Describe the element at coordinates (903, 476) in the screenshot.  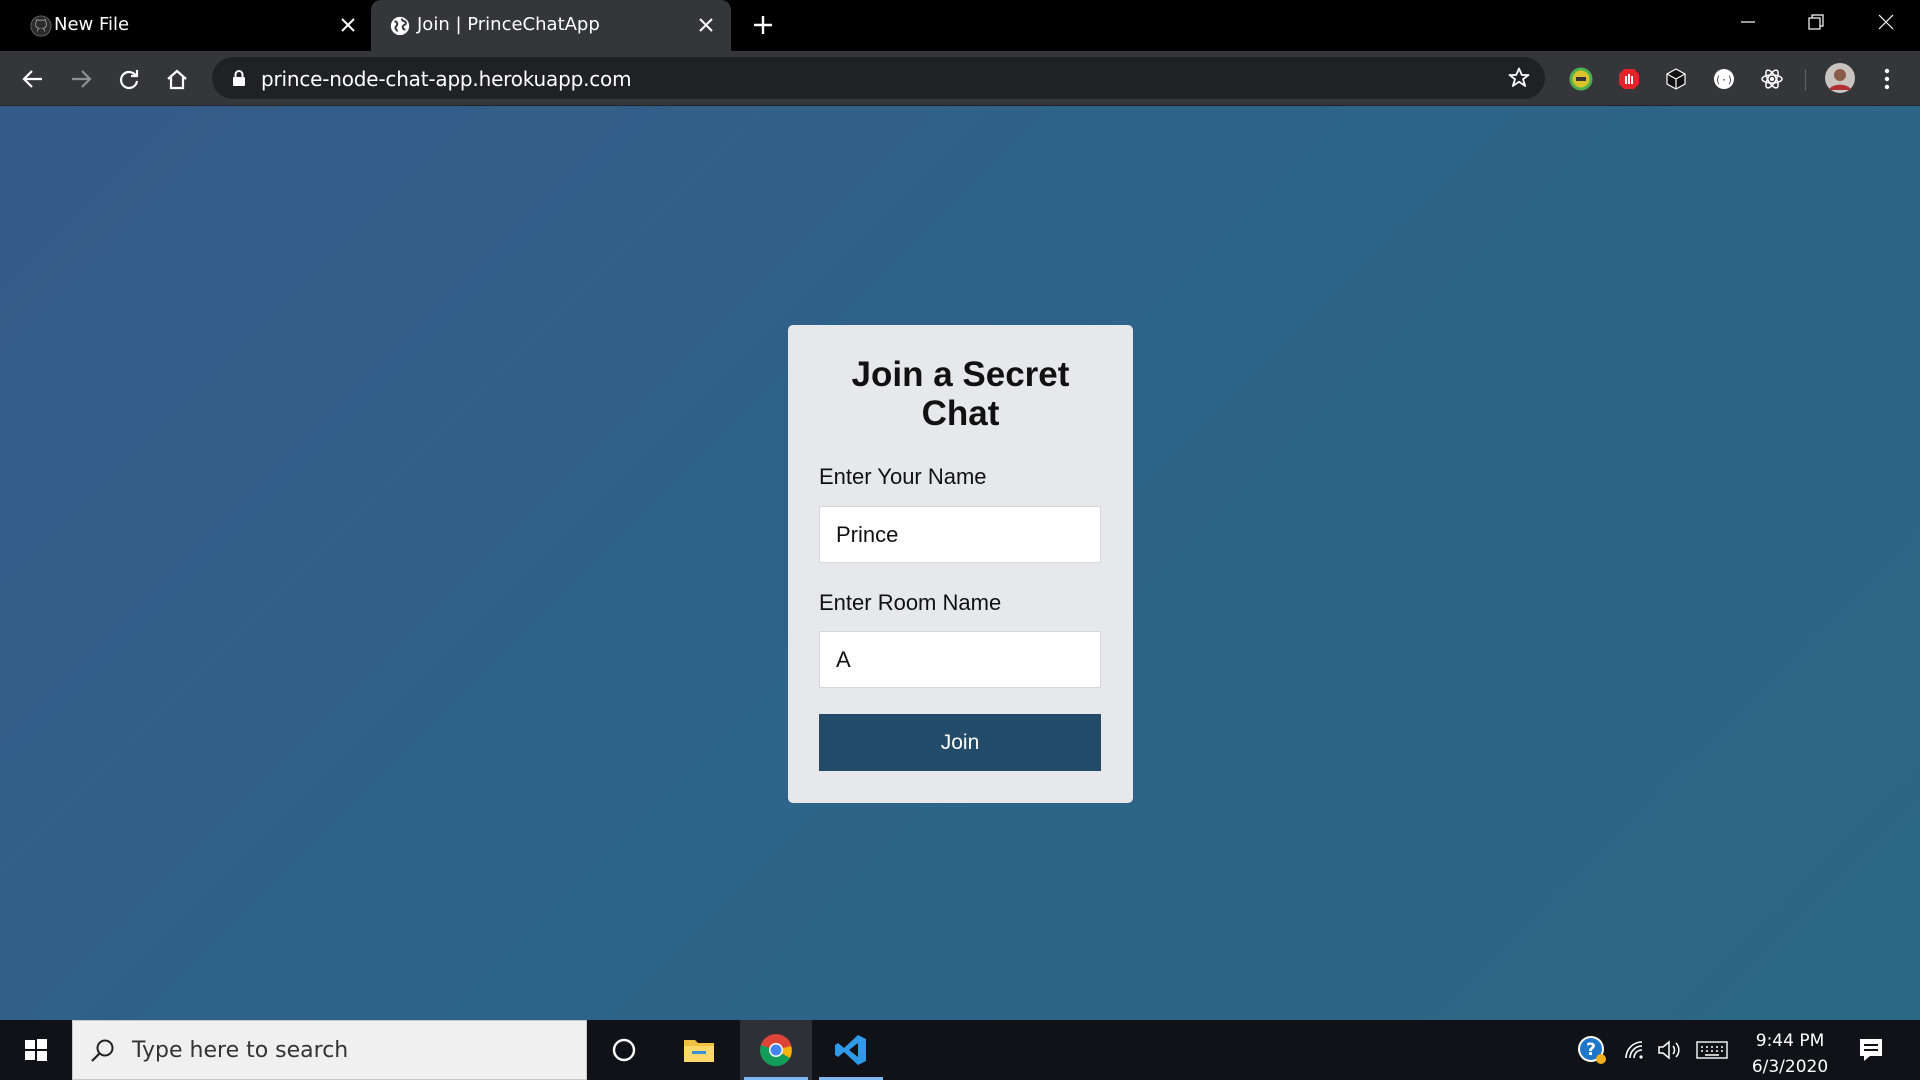
I see `name-label: Enter Your Name` at that location.